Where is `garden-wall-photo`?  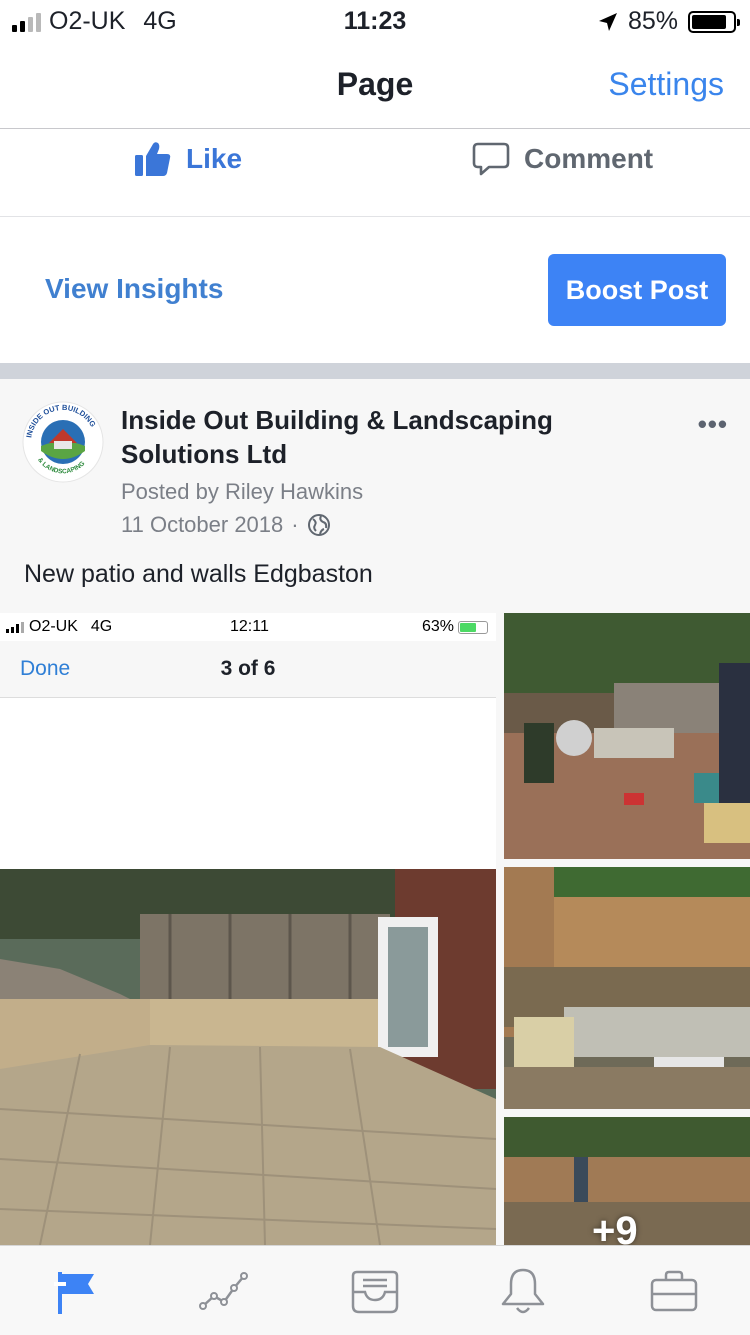 garden-wall-photo is located at coordinates (627, 988).